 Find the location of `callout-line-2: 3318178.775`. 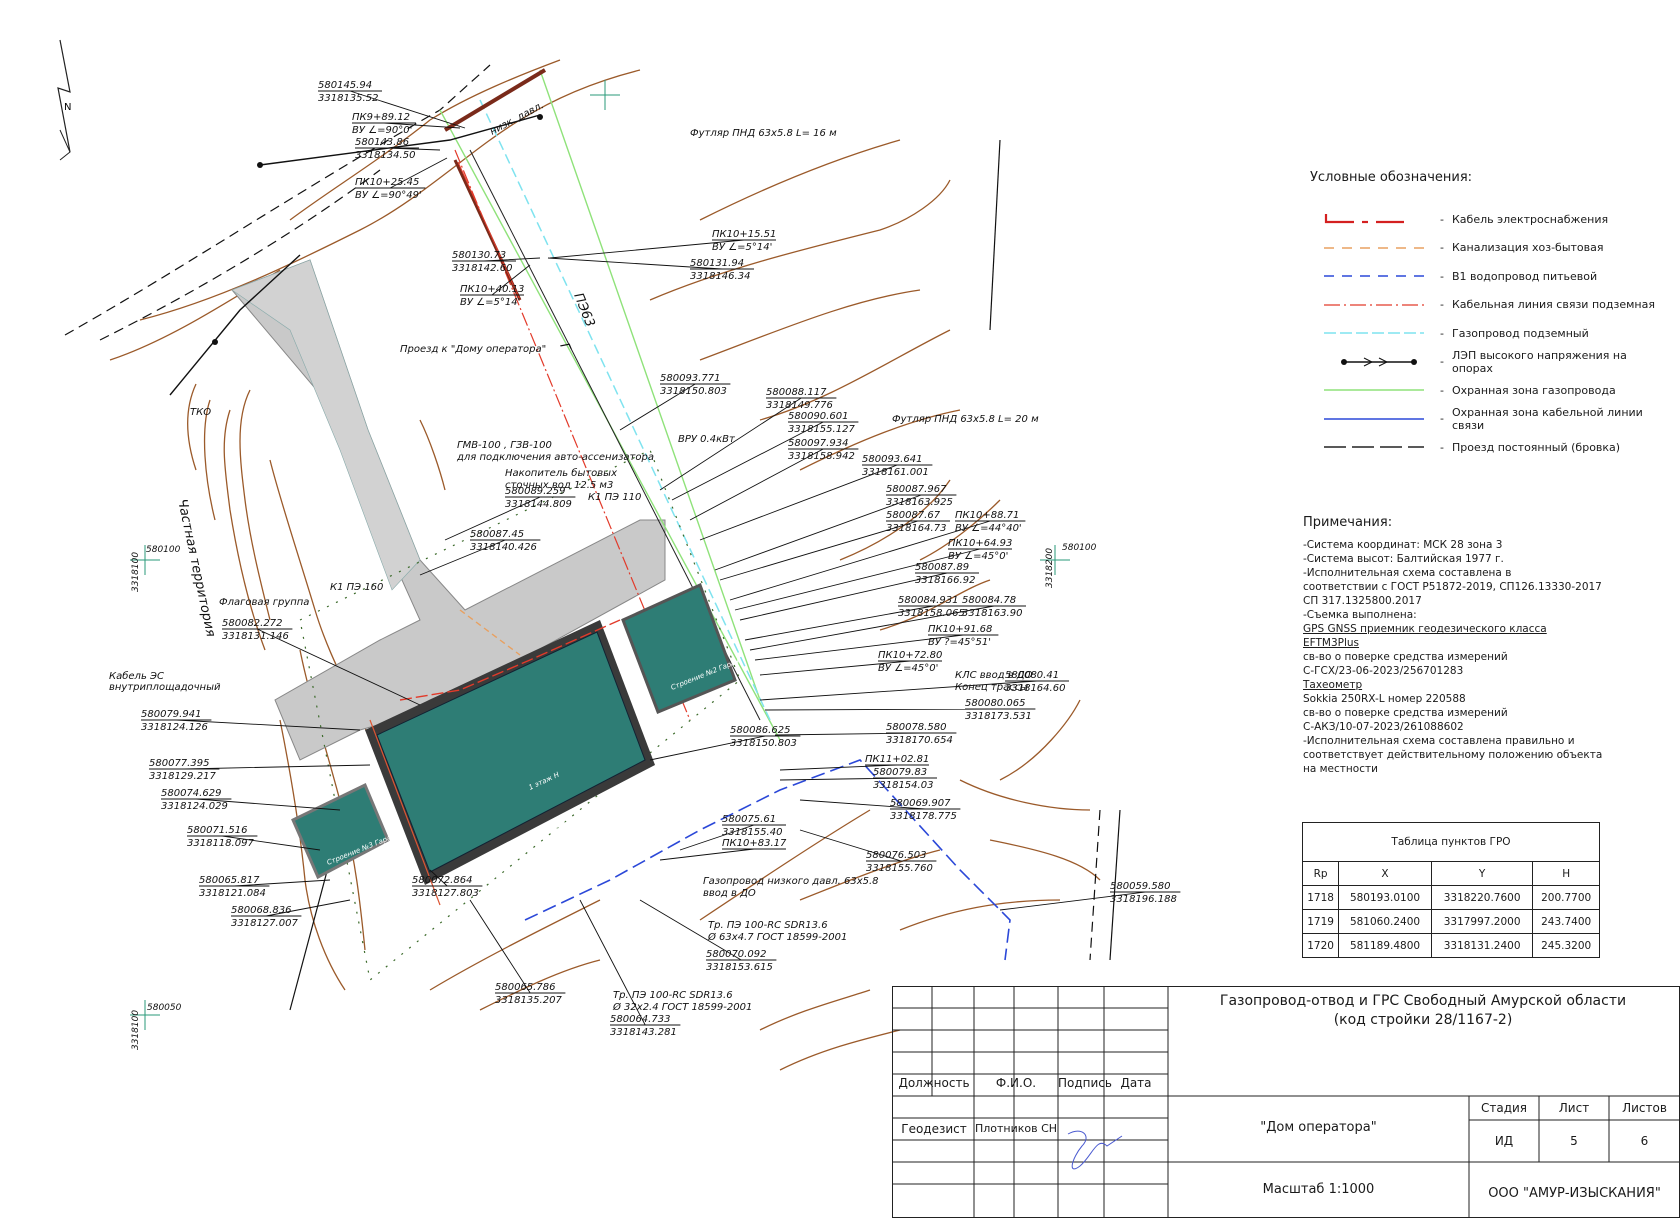

callout-line-2: 3318178.775 is located at coordinates (923, 816).